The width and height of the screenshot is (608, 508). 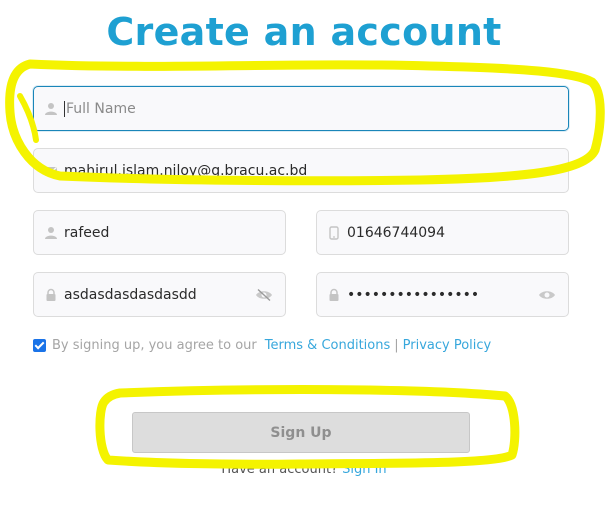 I want to click on mail-icon, so click(x=51, y=171).